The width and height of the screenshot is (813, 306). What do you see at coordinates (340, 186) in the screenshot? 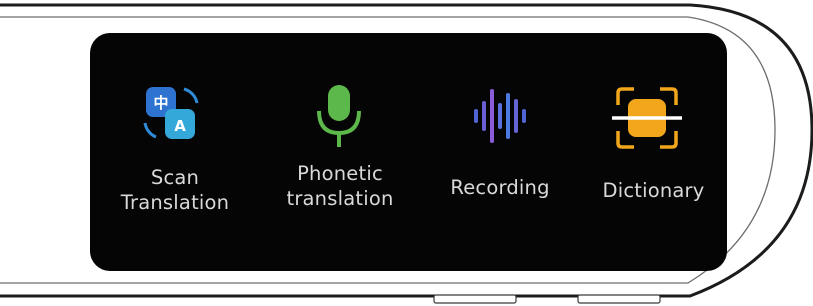
I see `app-phonetic-translation-label: Phonetic translation` at bounding box center [340, 186].